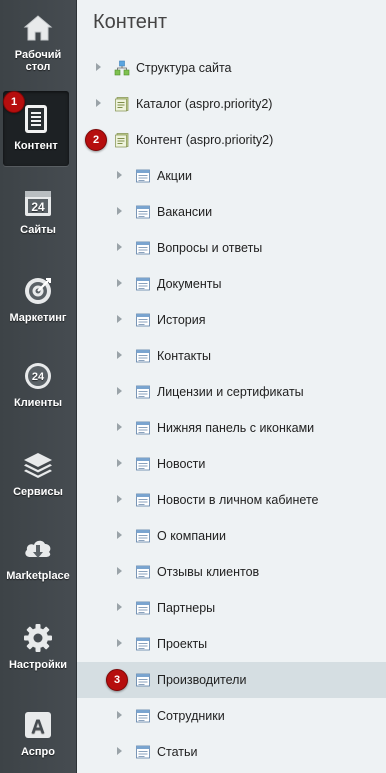  I want to click on layers-icon, so click(38, 465).